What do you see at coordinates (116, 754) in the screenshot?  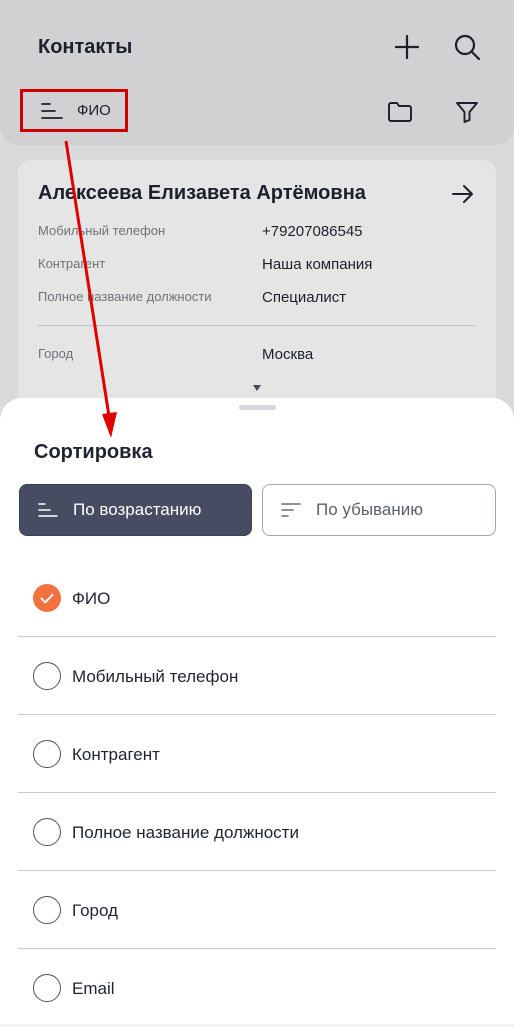 I see `sort-option-label: Контрагент` at bounding box center [116, 754].